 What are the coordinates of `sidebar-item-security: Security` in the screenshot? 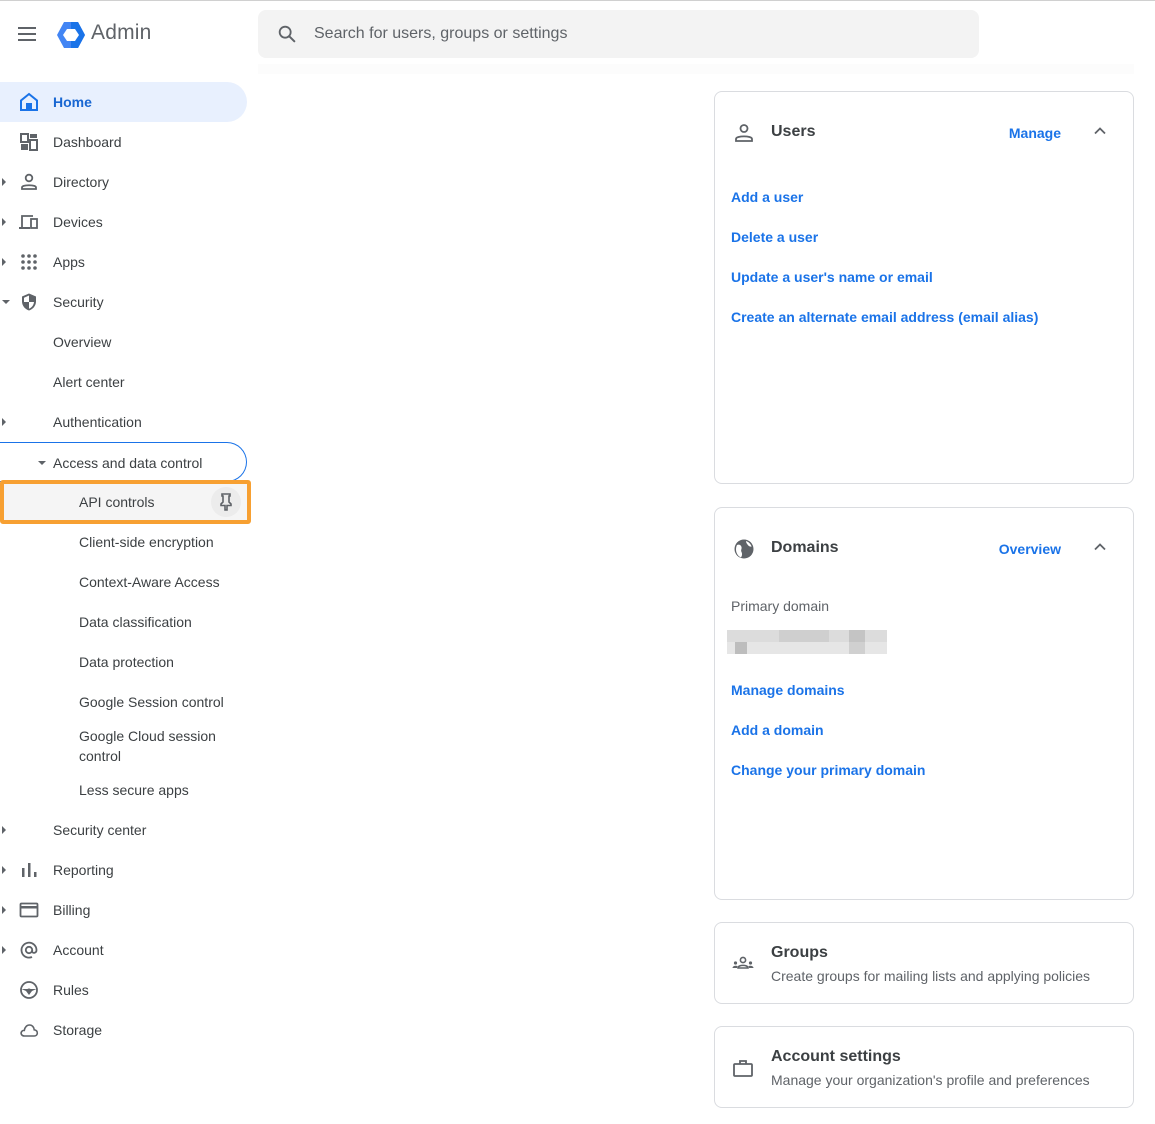 It's located at (123, 302).